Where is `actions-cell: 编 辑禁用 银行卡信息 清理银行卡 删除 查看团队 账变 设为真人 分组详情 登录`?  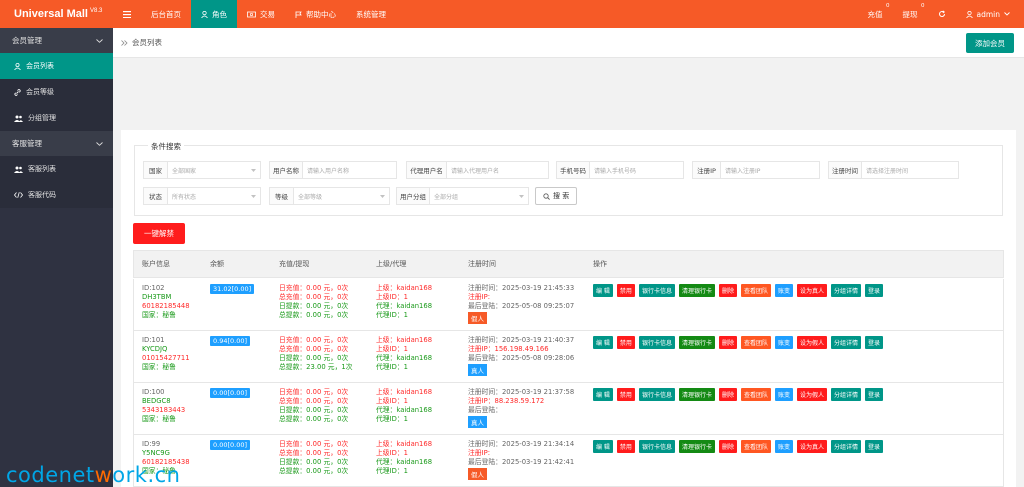
actions-cell: 编 辑禁用 银行卡信息 清理银行卡 删除 查看团队 账变 设为真人 分组详情 登录 is located at coordinates (738, 290).